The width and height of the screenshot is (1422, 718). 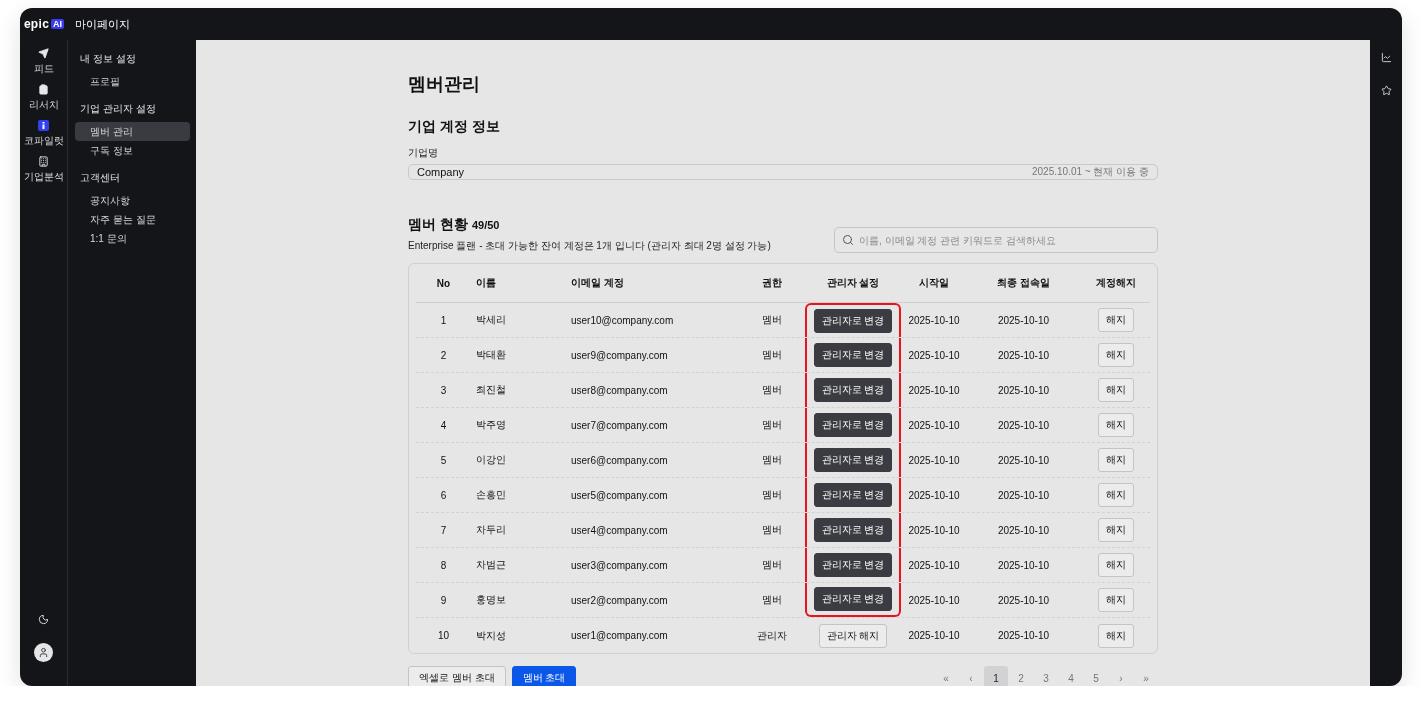 What do you see at coordinates (491, 600) in the screenshot?
I see `table-cell: 홍명보` at bounding box center [491, 600].